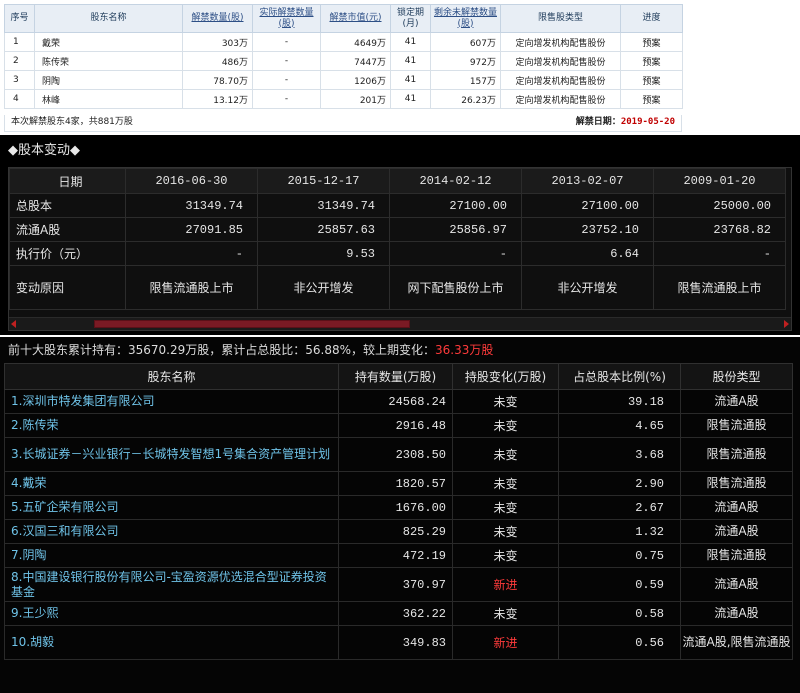  Describe the element at coordinates (171, 555) in the screenshot. I see `holder-name-link: 7.阴陶` at that location.